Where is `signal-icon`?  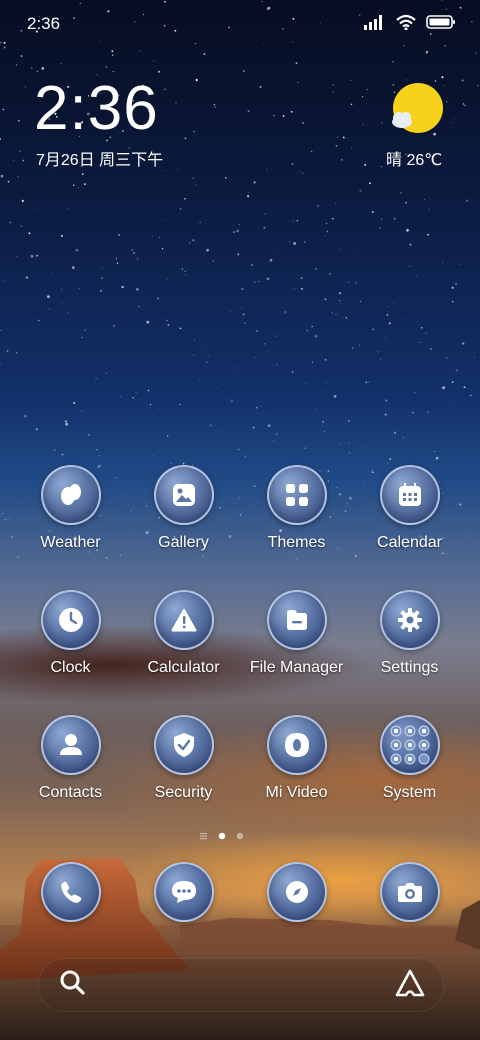
signal-icon is located at coordinates (373, 22).